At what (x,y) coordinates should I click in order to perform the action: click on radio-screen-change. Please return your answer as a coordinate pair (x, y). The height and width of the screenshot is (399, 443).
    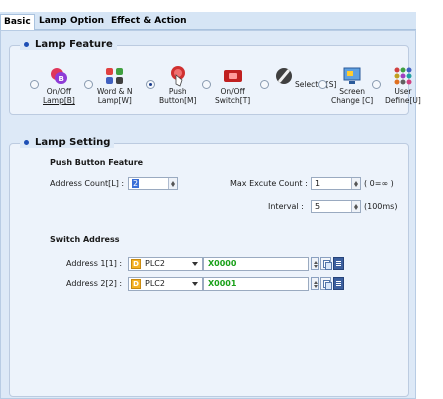
    Looking at the image, I should click on (322, 84).